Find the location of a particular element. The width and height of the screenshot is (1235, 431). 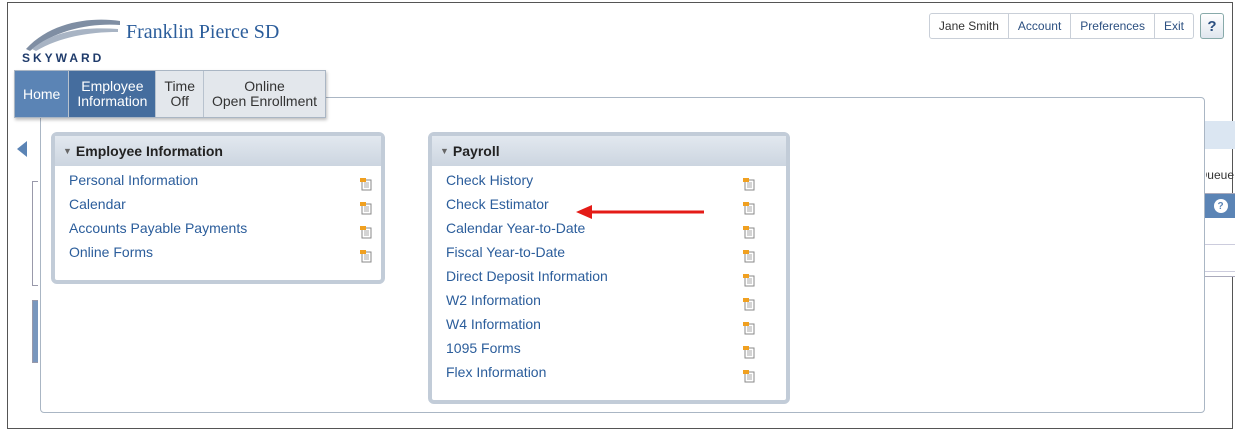

background-widget: ? is located at coordinates (1219, 235).